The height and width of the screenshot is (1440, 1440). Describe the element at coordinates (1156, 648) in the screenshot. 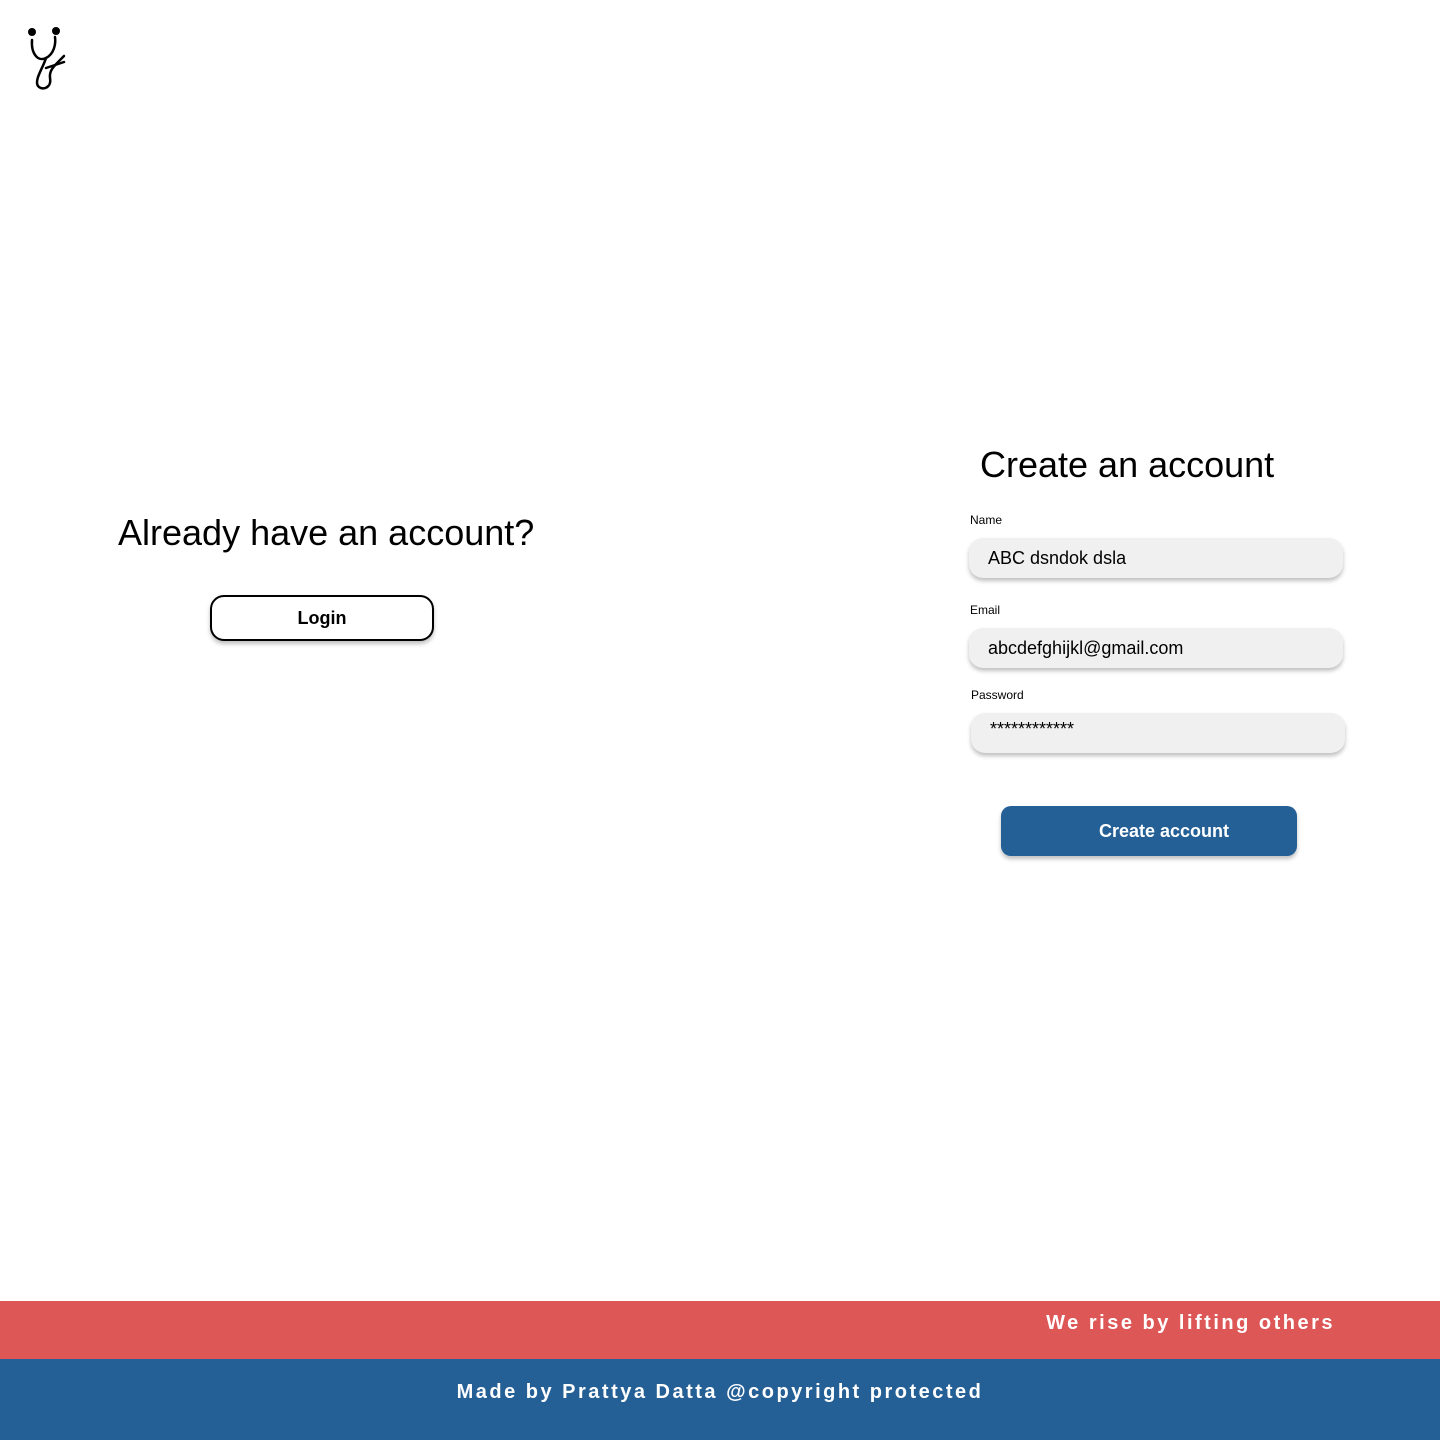

I see `email-input` at that location.